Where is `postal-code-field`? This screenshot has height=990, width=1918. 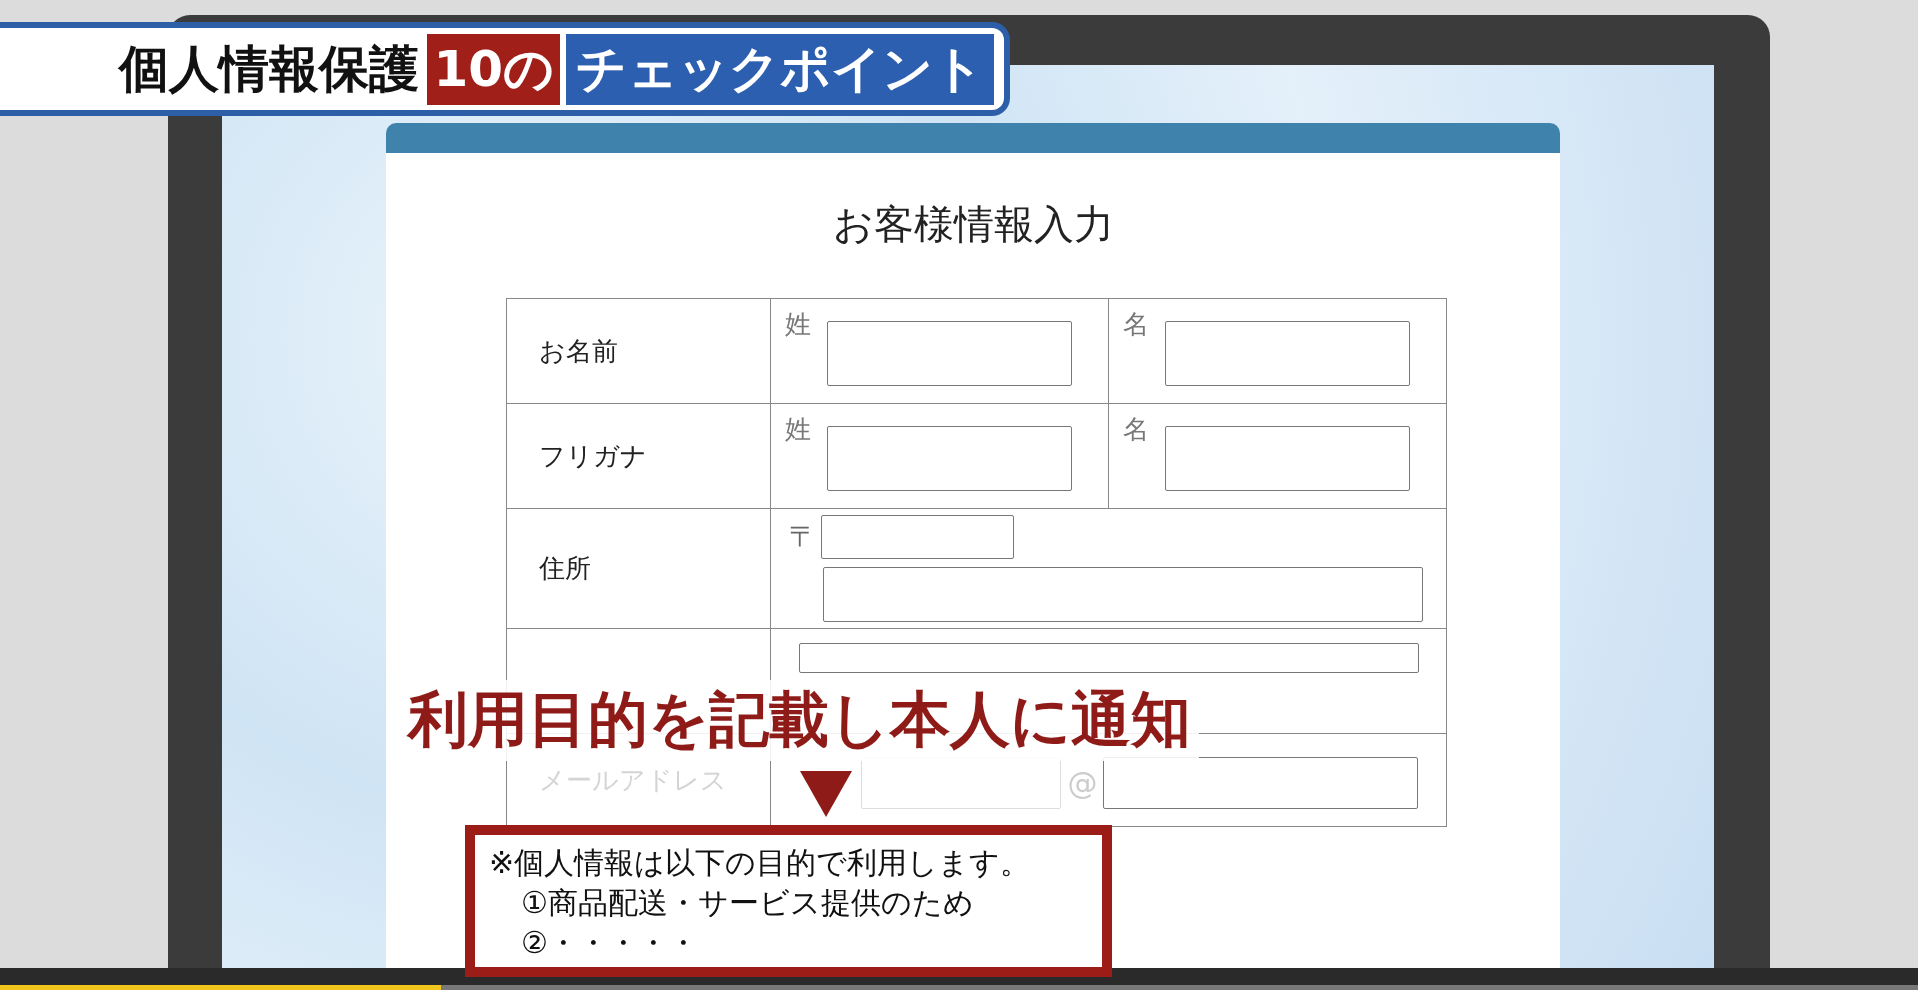 postal-code-field is located at coordinates (918, 537).